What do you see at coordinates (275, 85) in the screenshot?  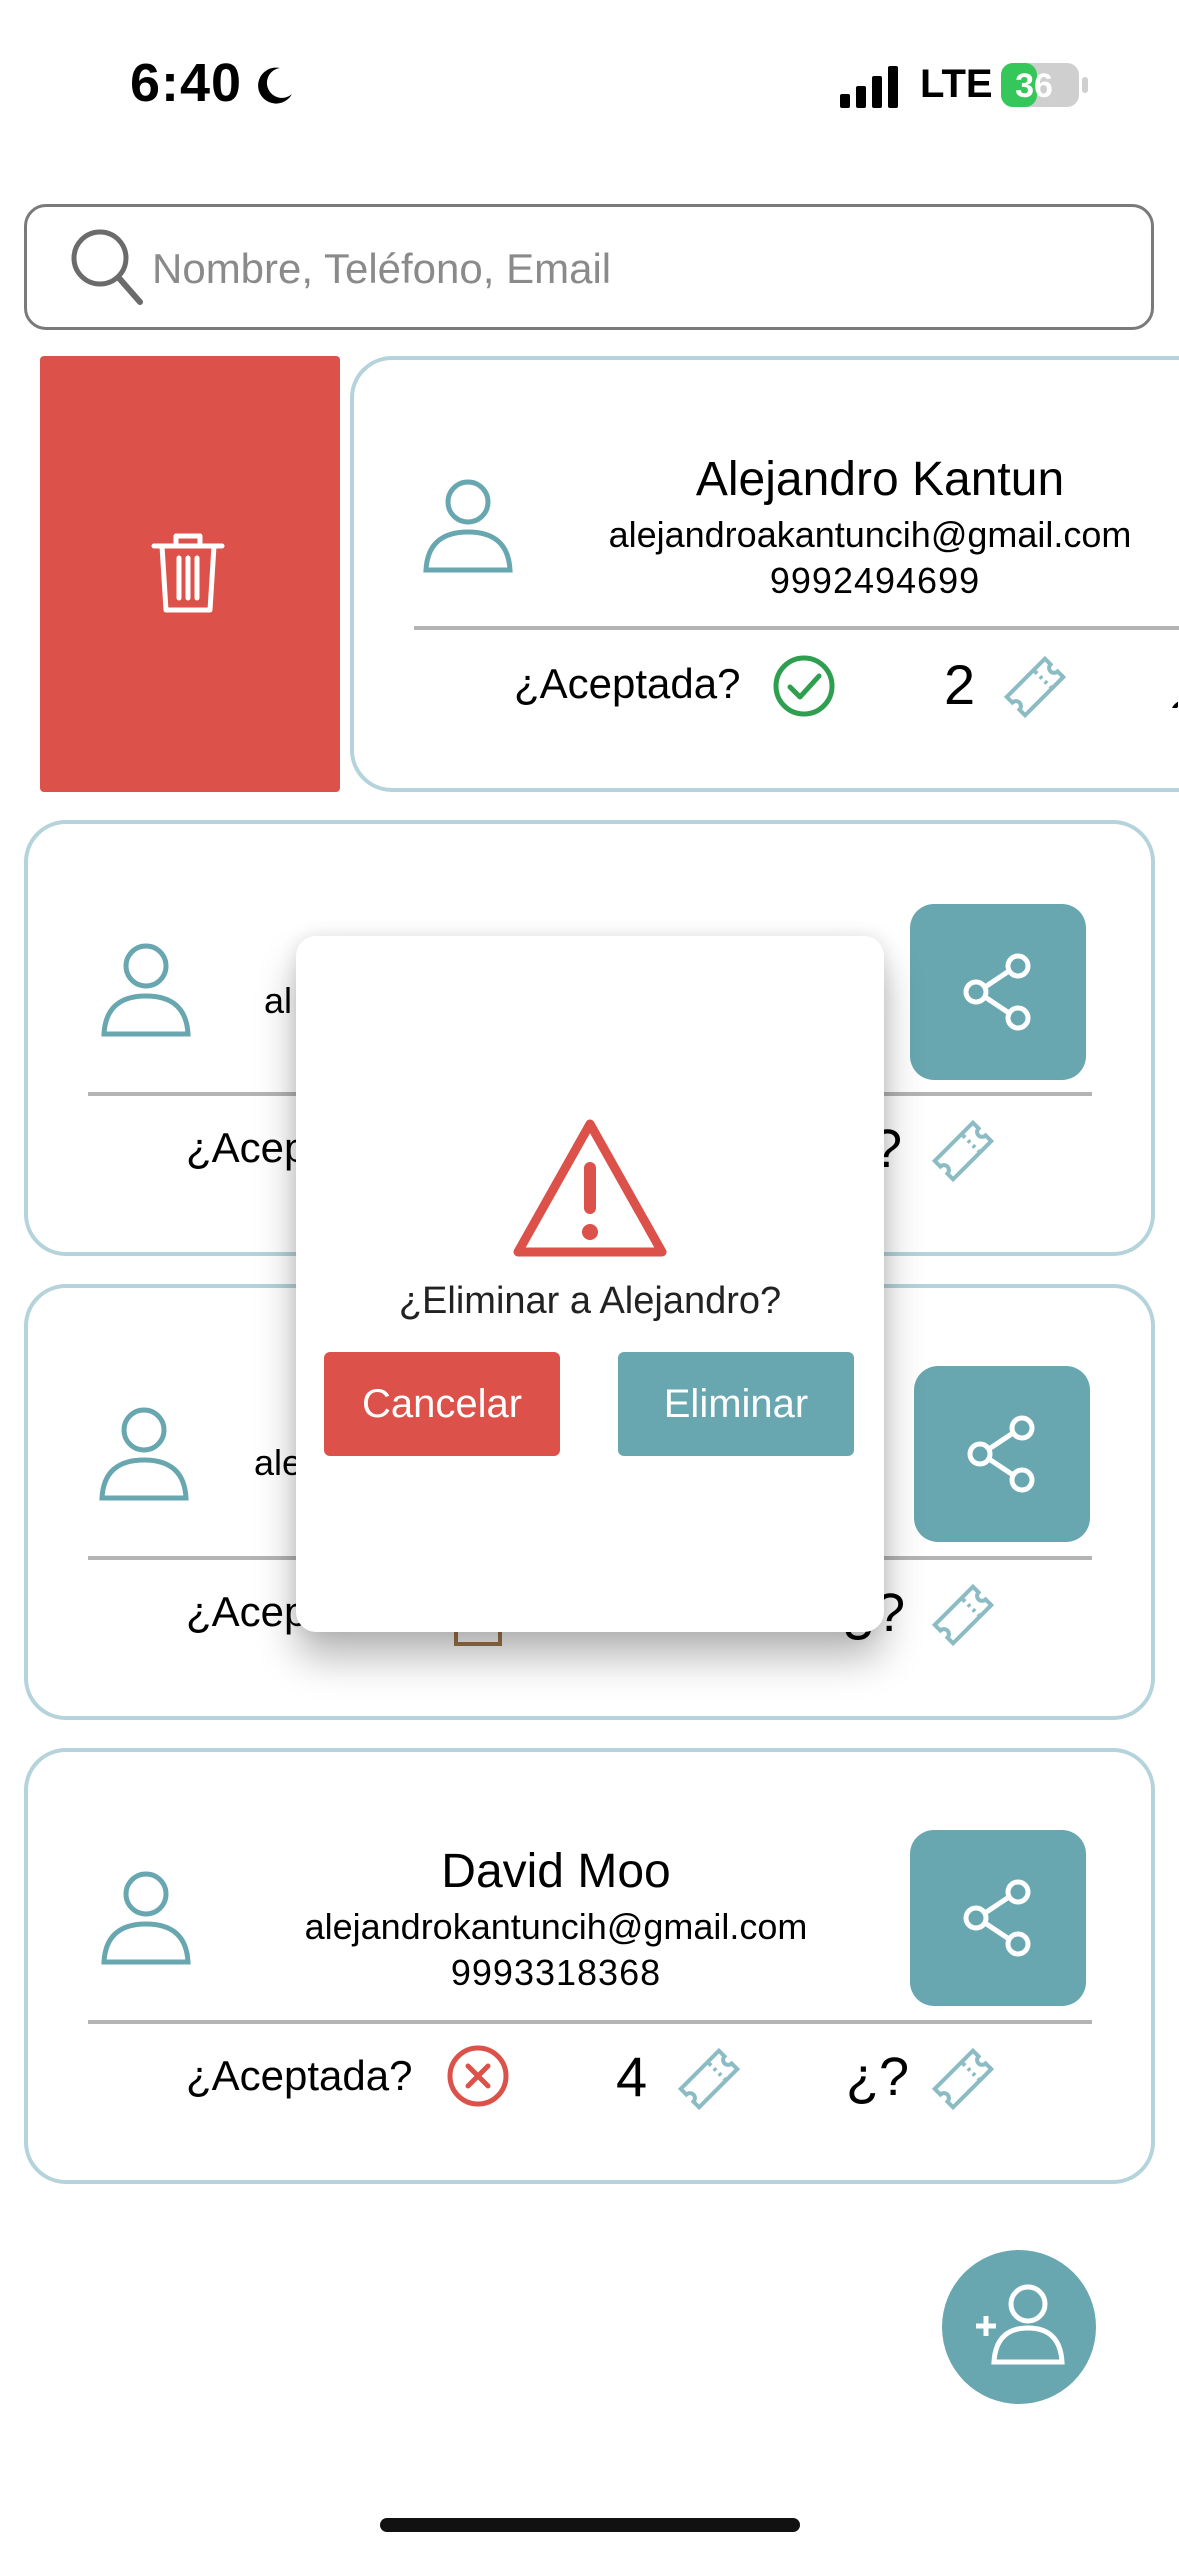 I see `moon-icon` at bounding box center [275, 85].